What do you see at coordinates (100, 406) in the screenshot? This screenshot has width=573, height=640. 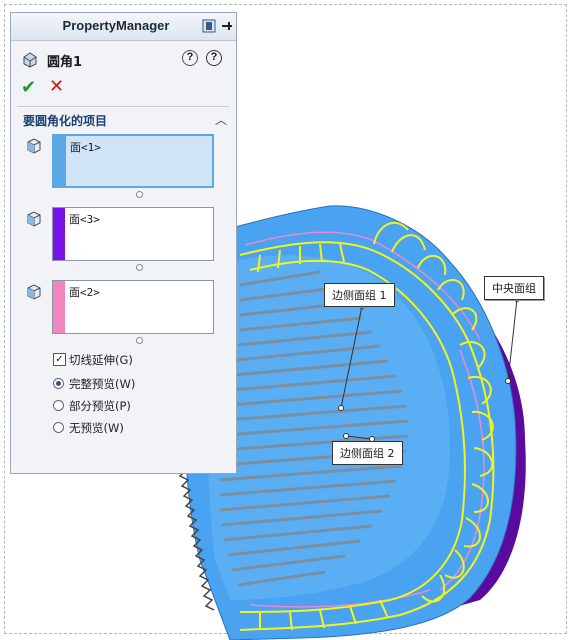 I see `partial-preview-label: 部分预览(P)` at bounding box center [100, 406].